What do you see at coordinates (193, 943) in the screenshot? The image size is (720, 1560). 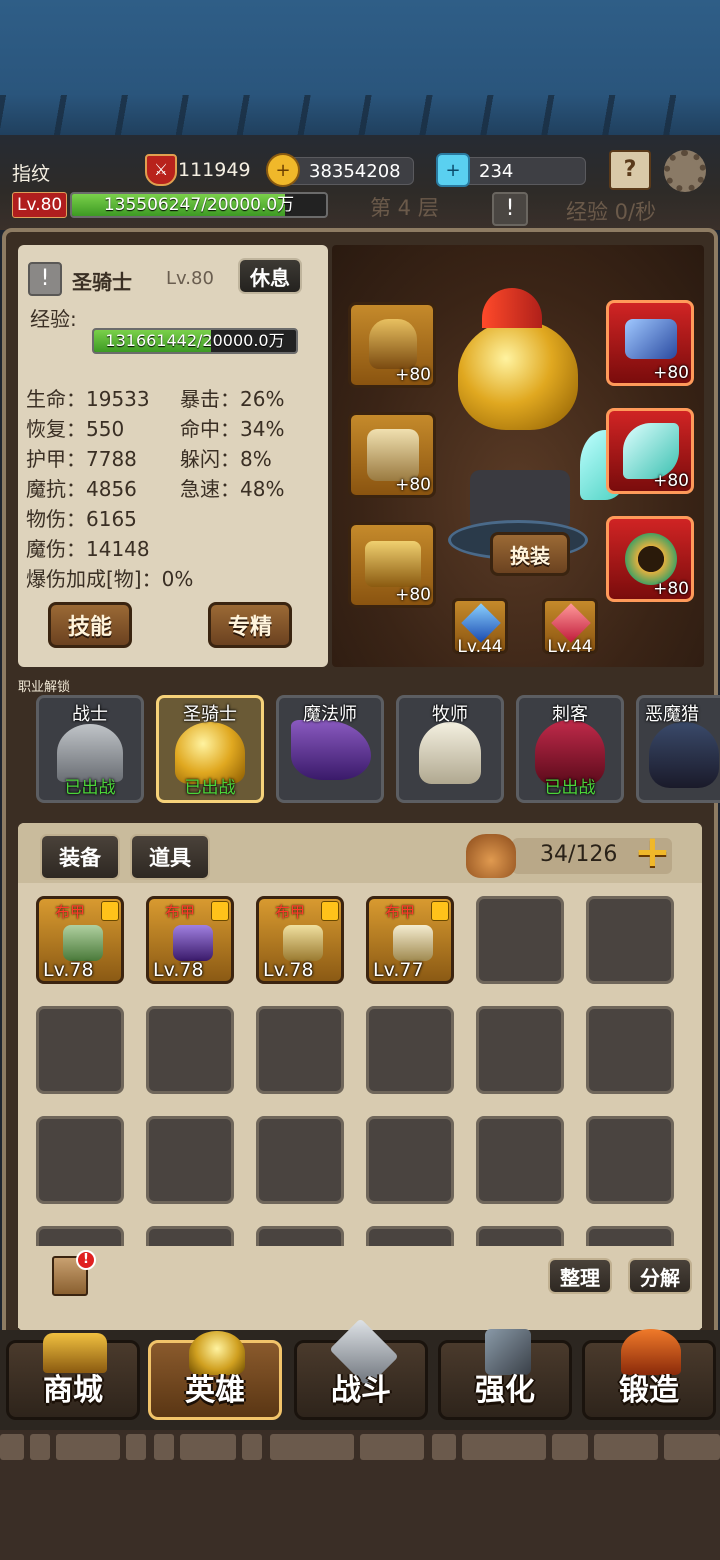 I see `boots-icon` at bounding box center [193, 943].